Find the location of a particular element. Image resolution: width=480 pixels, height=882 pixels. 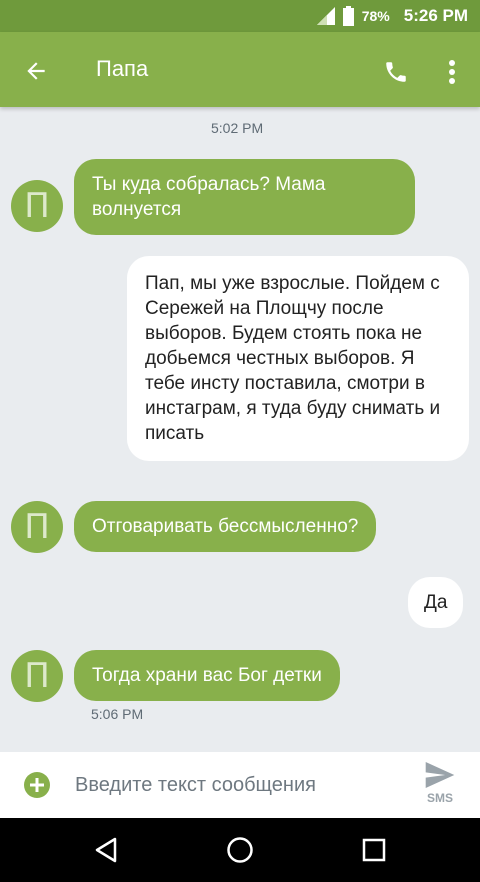

arrow-left-icon is located at coordinates (36, 71).